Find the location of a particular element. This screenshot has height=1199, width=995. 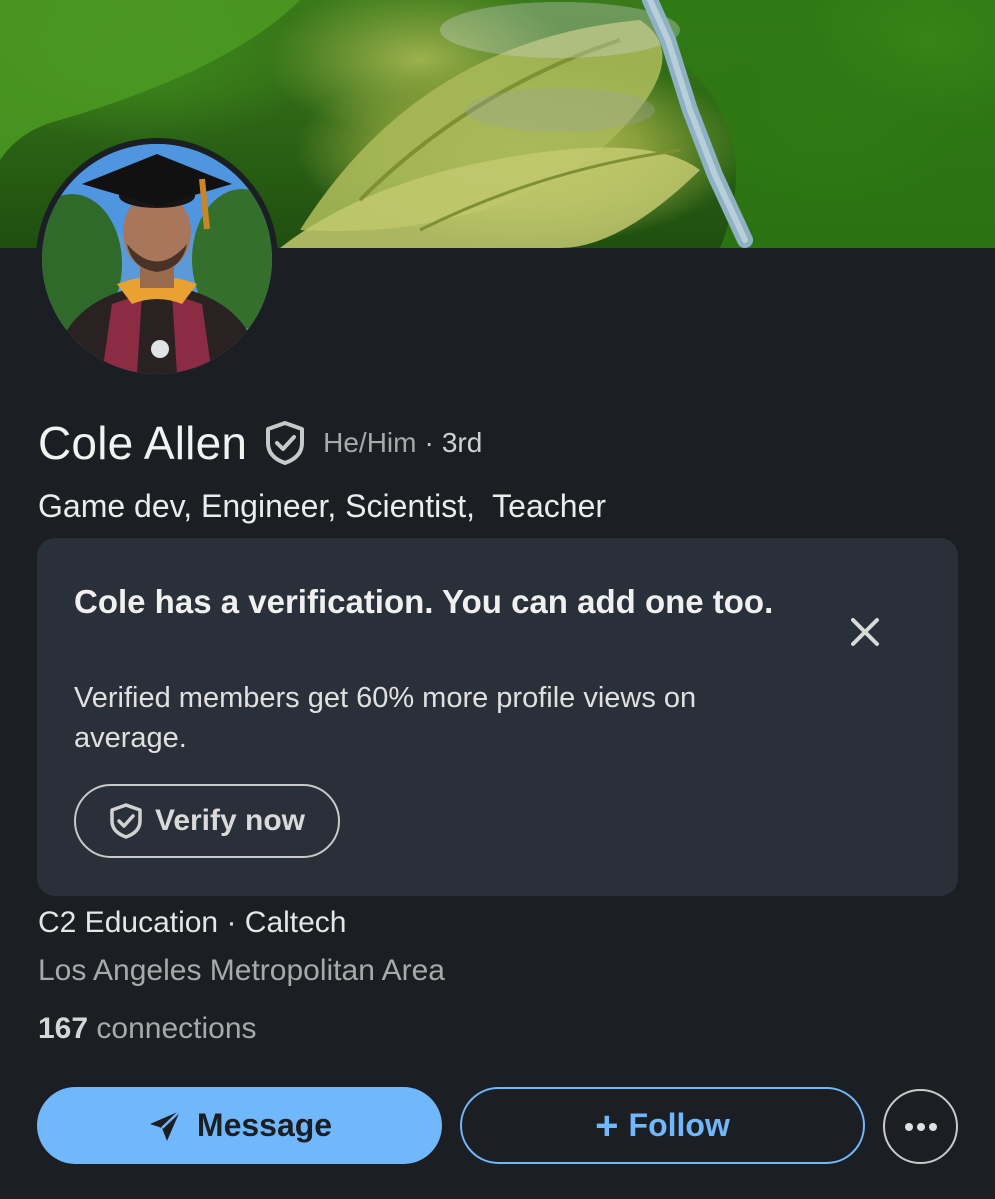

profile-avatar is located at coordinates (157, 259).